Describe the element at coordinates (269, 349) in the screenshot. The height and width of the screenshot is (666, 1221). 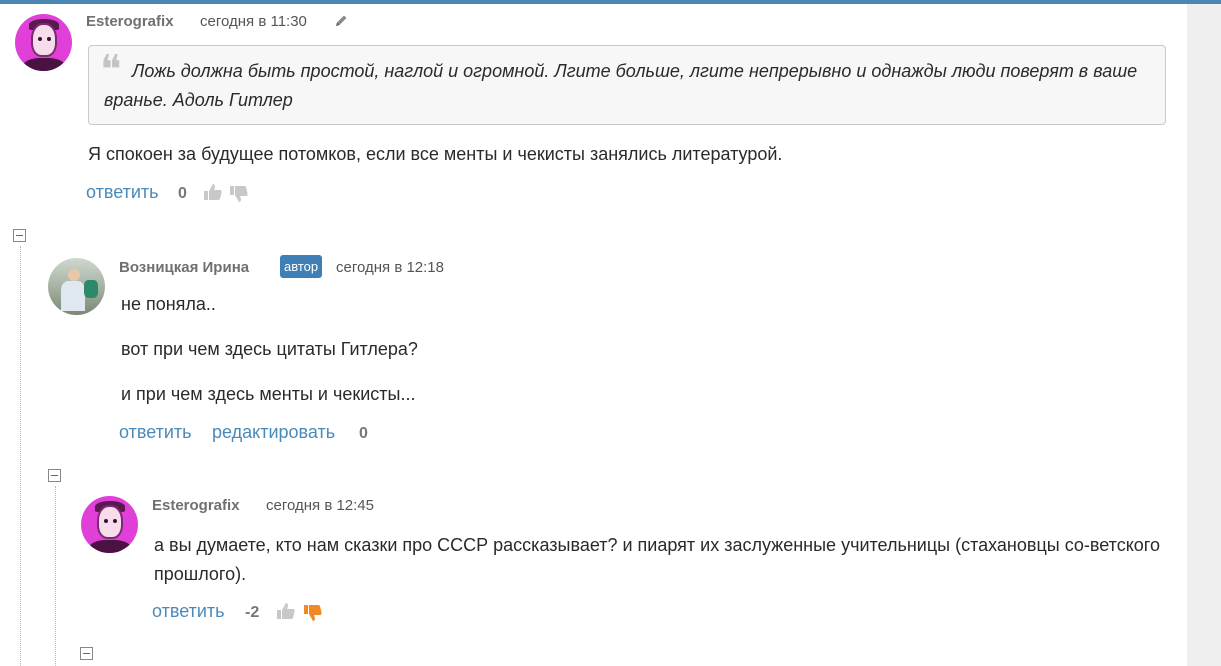
I see `comment-paragraph: вот при чем здесь цитаты Гитлера?` at that location.